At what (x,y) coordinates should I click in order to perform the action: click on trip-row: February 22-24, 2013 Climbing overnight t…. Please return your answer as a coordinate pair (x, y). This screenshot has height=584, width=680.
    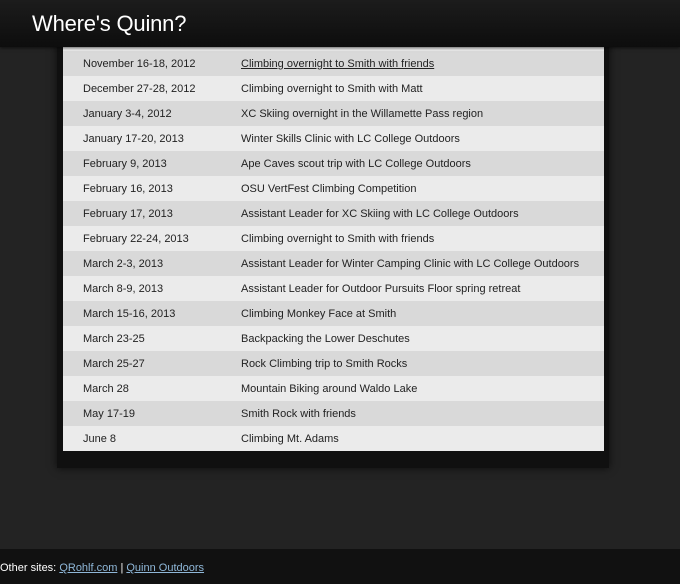
    Looking at the image, I should click on (333, 238).